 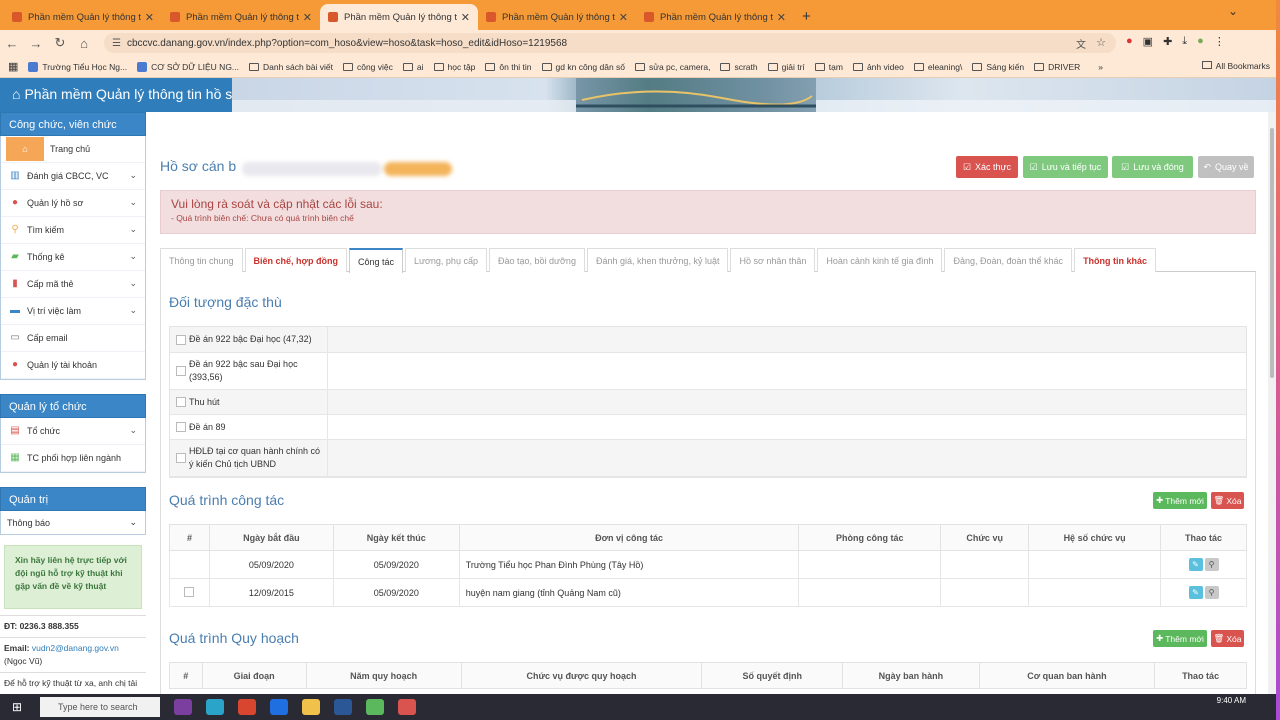 I want to click on bookmark-item: gd kn công dân số, so click(x=583, y=67).